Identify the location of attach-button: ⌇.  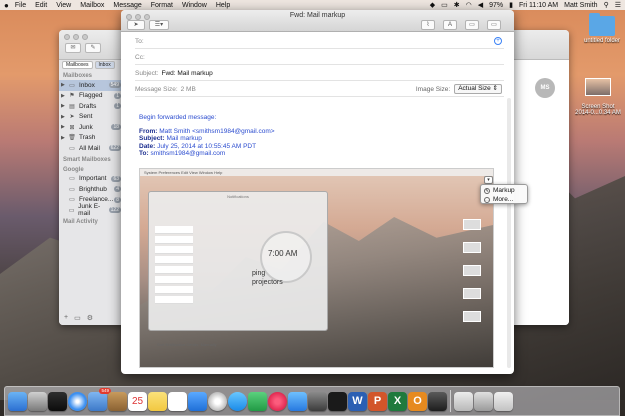
(428, 25).